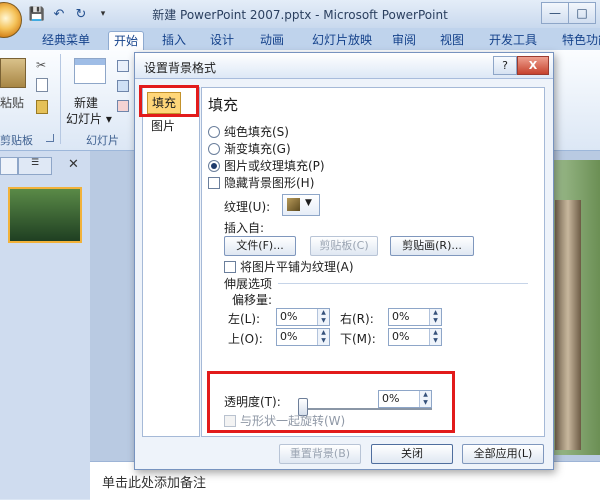 This screenshot has width=600, height=500. What do you see at coordinates (256, 131) in the screenshot?
I see `solid-fill-label: 纯色填充(S)` at bounding box center [256, 131].